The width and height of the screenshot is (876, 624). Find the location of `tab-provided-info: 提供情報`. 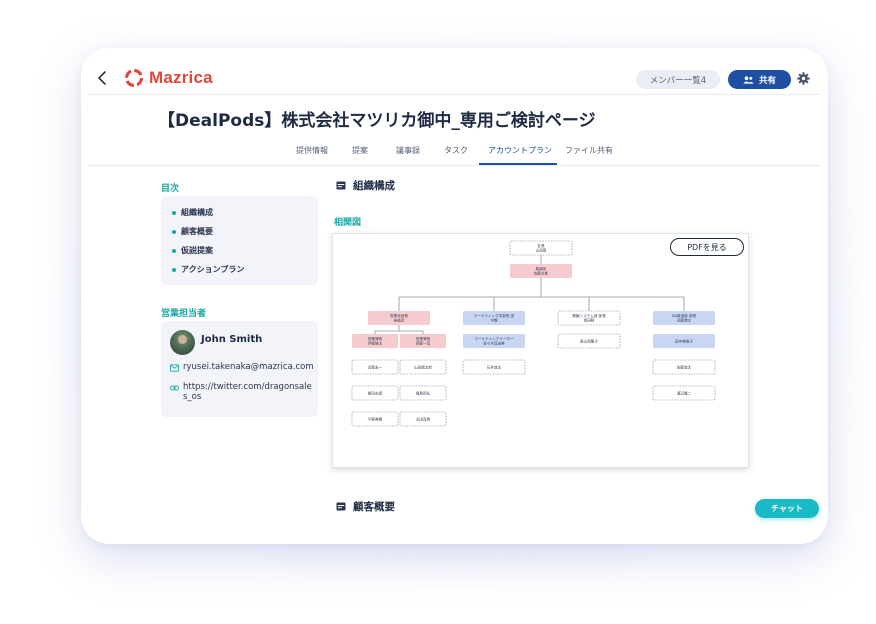

tab-provided-info: 提供情報 is located at coordinates (312, 155).